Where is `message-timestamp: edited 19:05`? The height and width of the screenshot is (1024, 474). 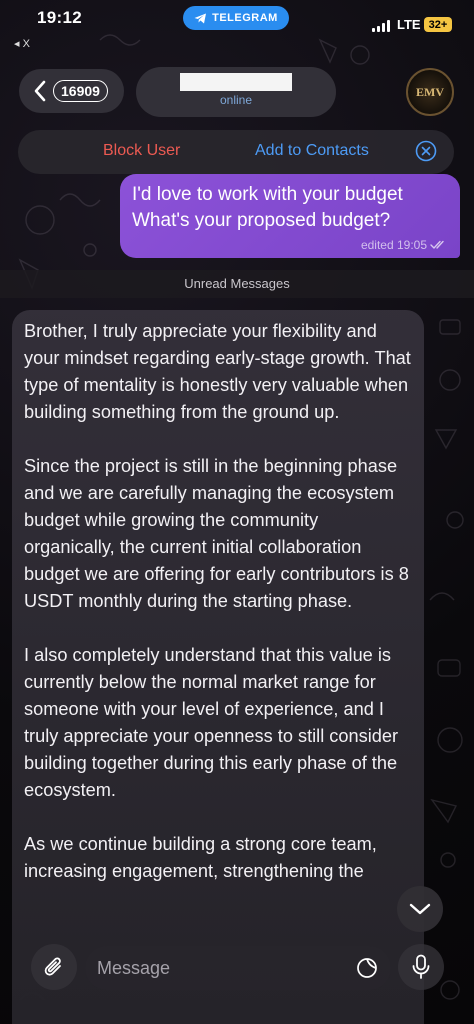
message-timestamp: edited 19:05 is located at coordinates (393, 245).